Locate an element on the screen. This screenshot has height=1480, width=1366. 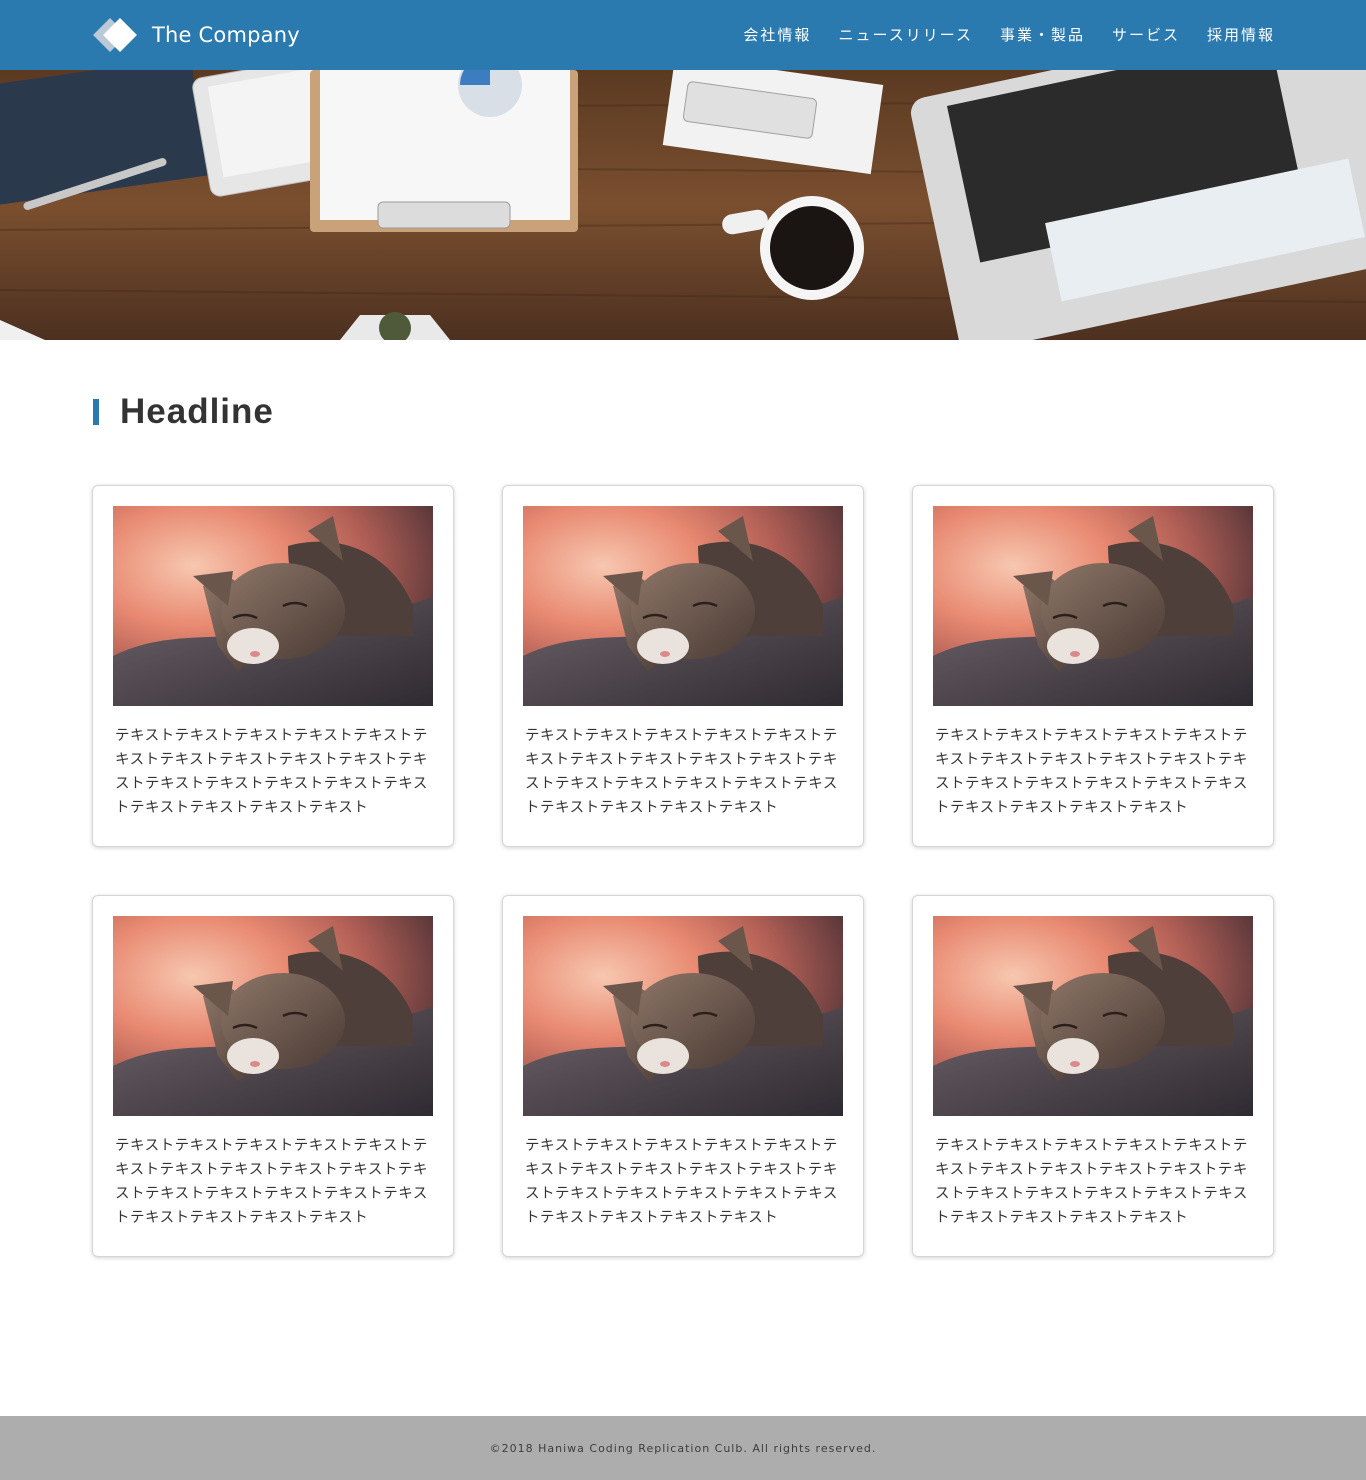
nav-item-services: サービス is located at coordinates (1146, 35).